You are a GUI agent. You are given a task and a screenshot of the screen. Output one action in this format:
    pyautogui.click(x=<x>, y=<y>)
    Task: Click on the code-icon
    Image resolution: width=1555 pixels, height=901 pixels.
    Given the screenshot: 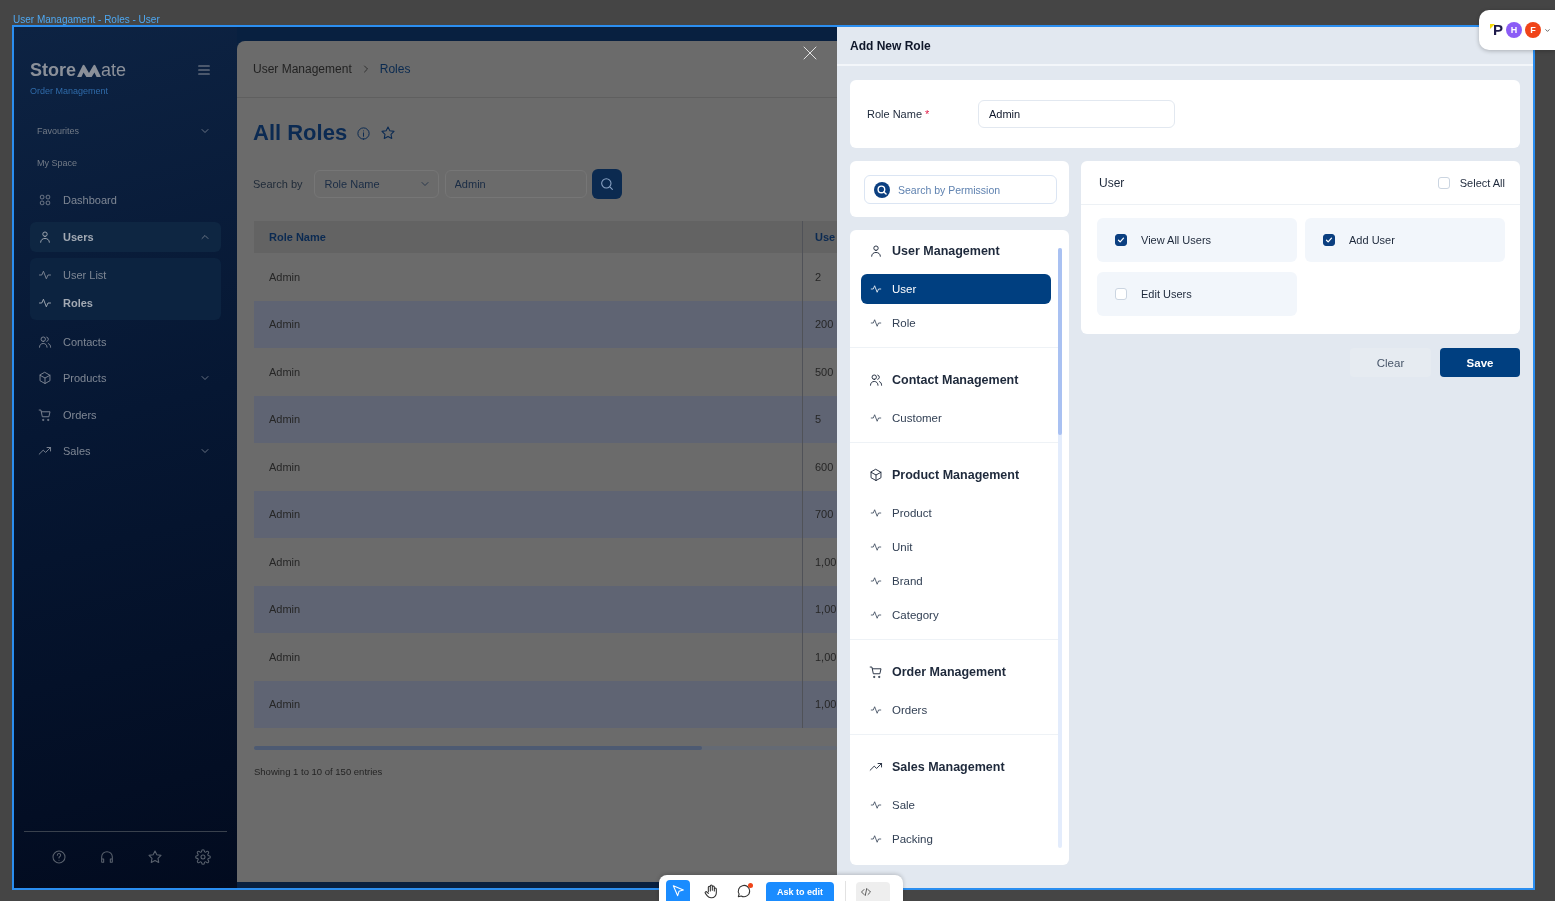 What is the action you would take?
    pyautogui.click(x=866, y=891)
    